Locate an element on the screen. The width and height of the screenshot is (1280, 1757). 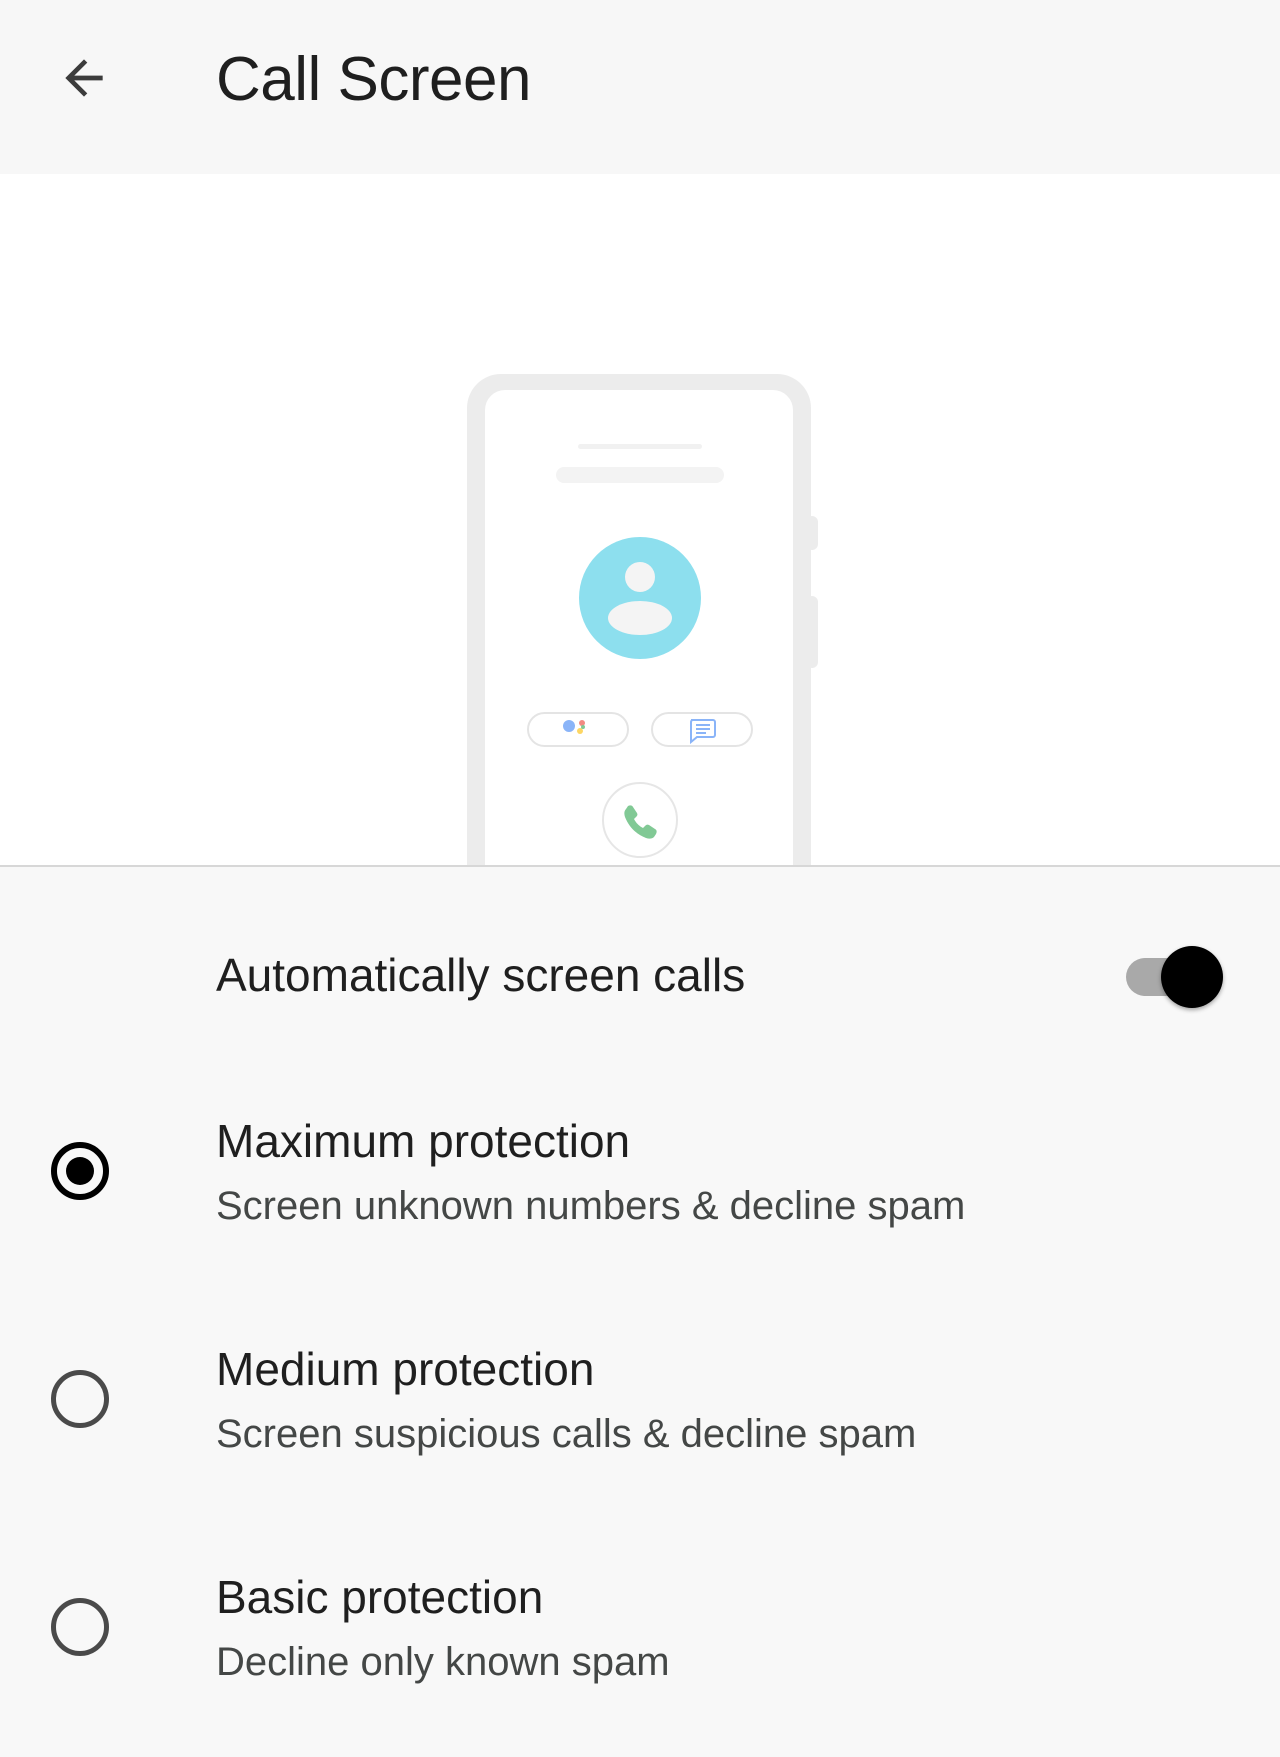
option-subtitle: Screen unknown numbers & decline spam is located at coordinates (591, 1206).